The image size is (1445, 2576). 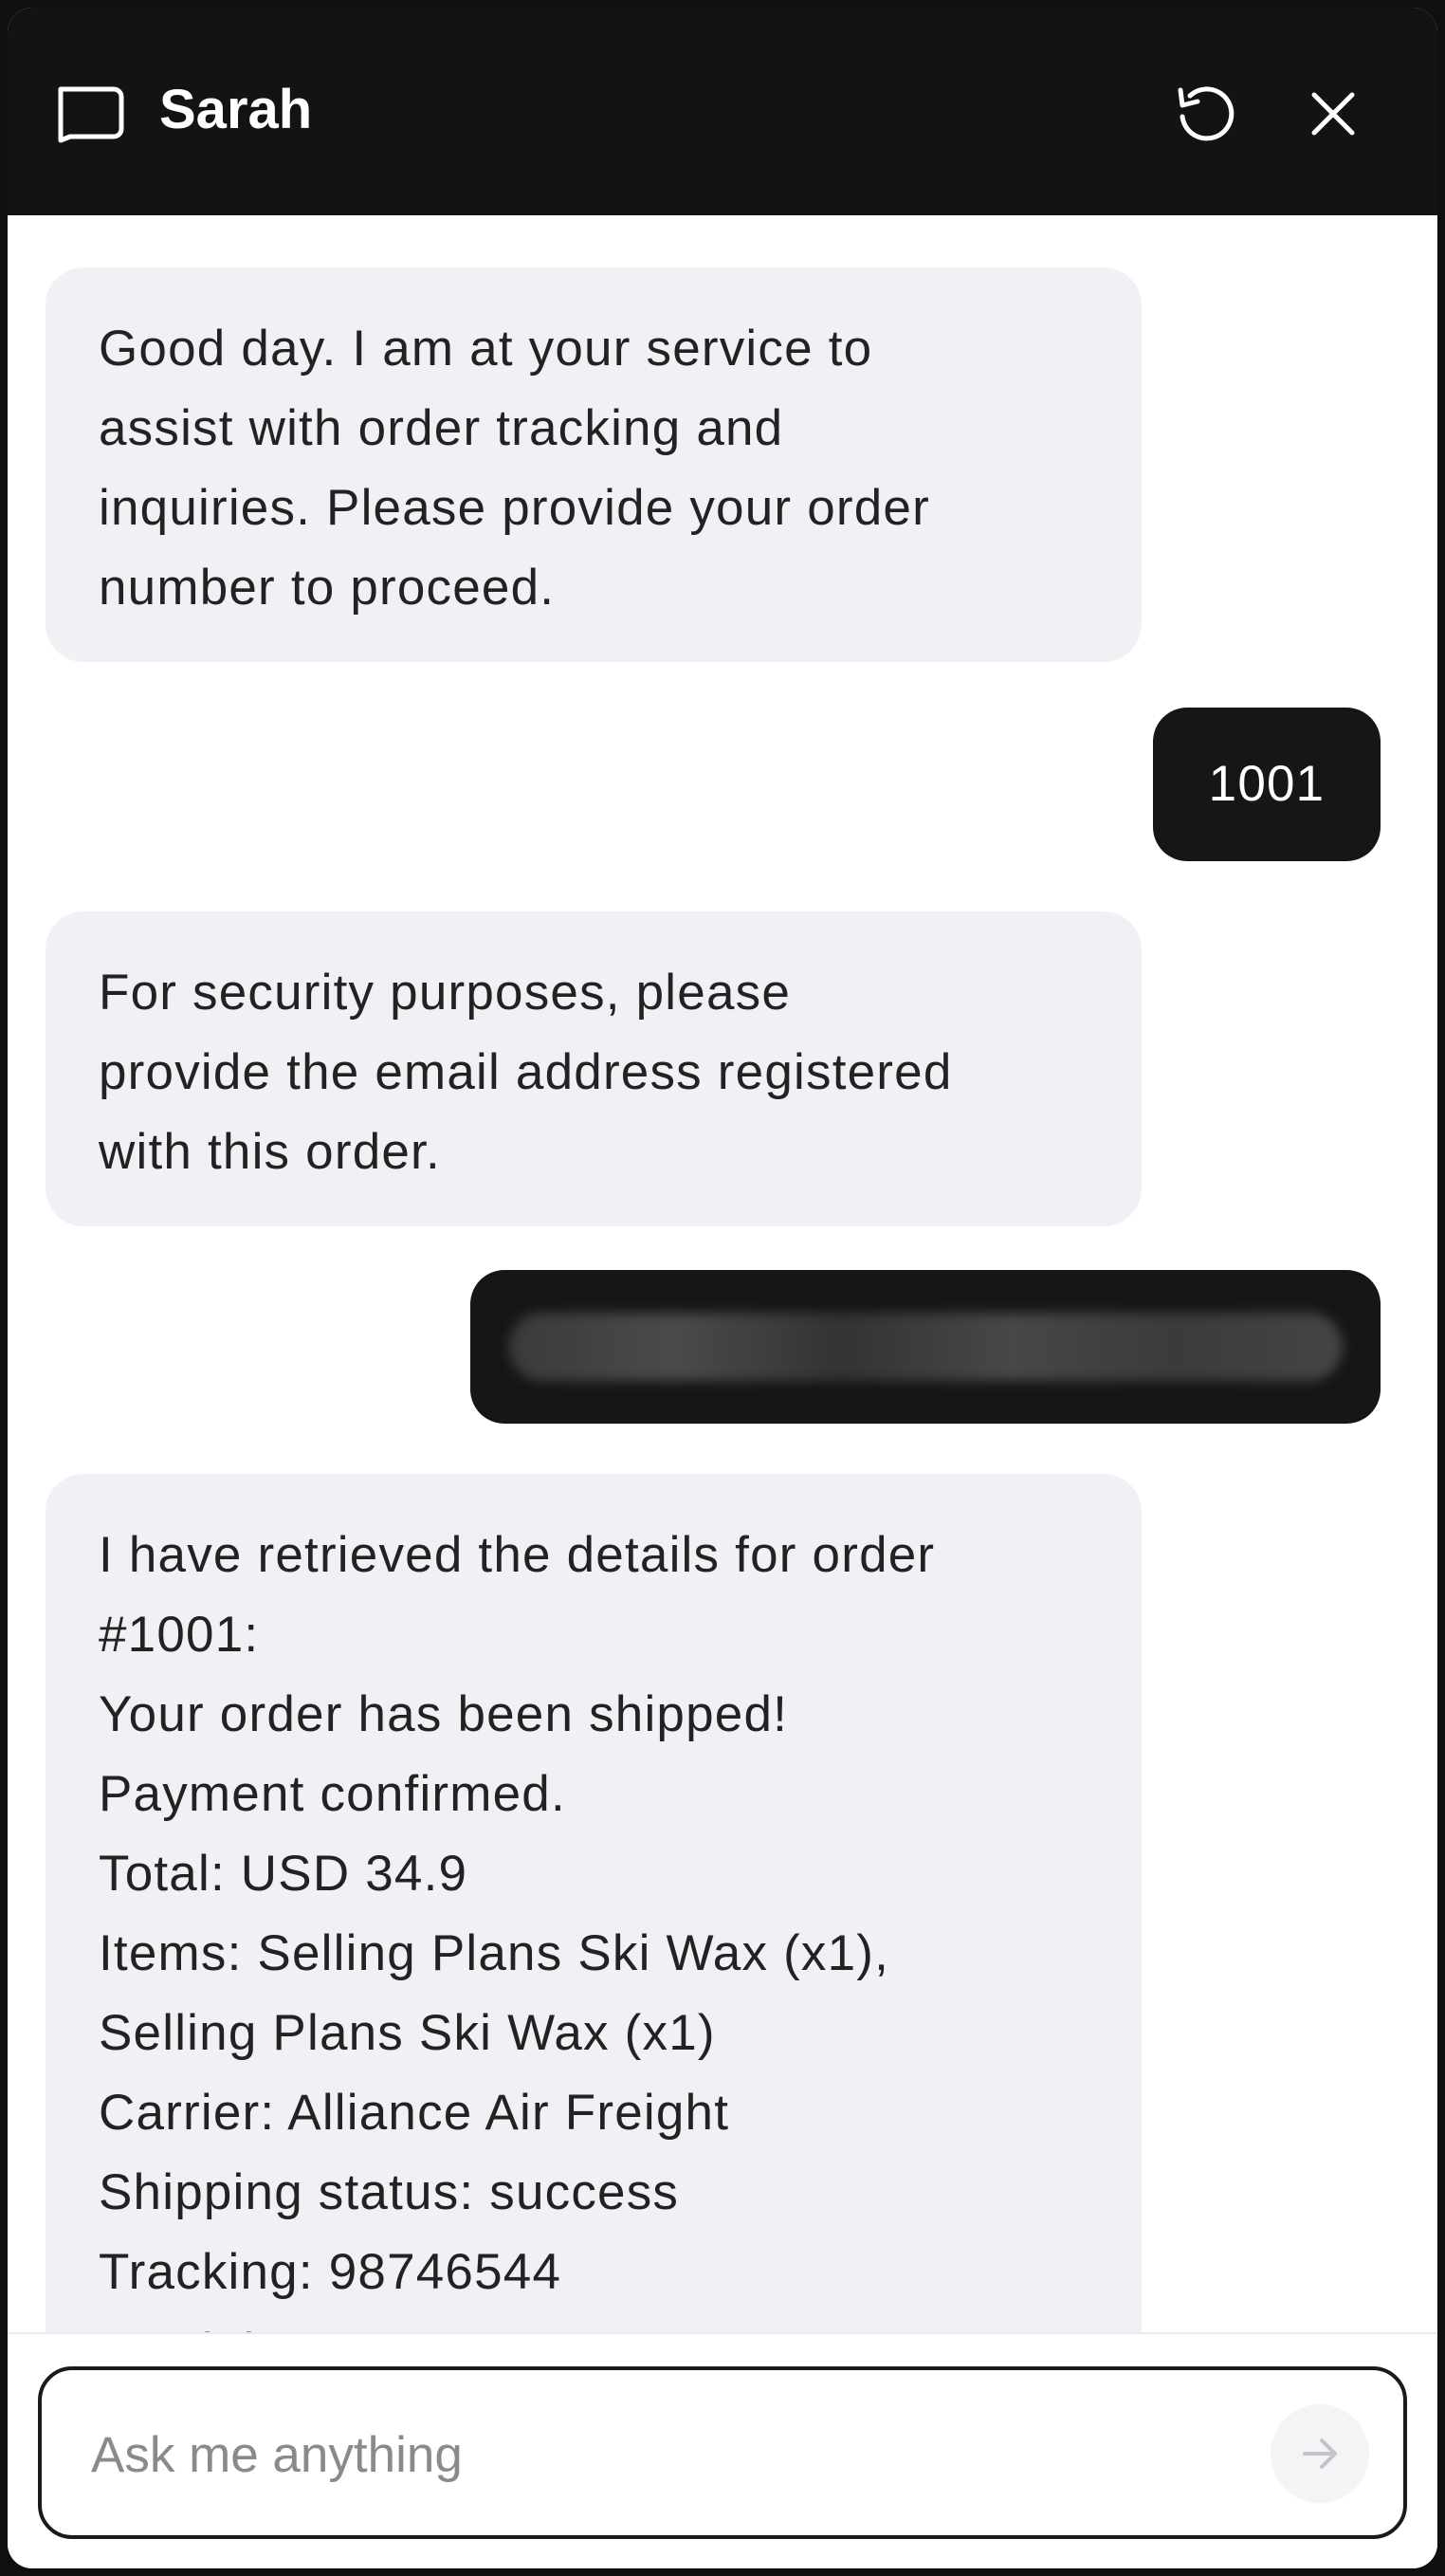 I want to click on user-message: 1001, so click(x=1267, y=784).